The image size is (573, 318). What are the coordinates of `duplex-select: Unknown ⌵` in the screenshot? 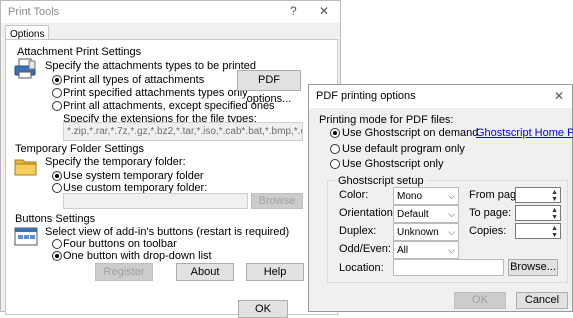 It's located at (426, 232).